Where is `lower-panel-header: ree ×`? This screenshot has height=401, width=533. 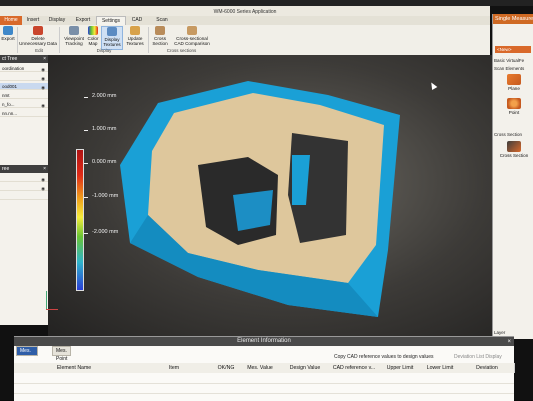 lower-panel-header: ree × is located at coordinates (24, 169).